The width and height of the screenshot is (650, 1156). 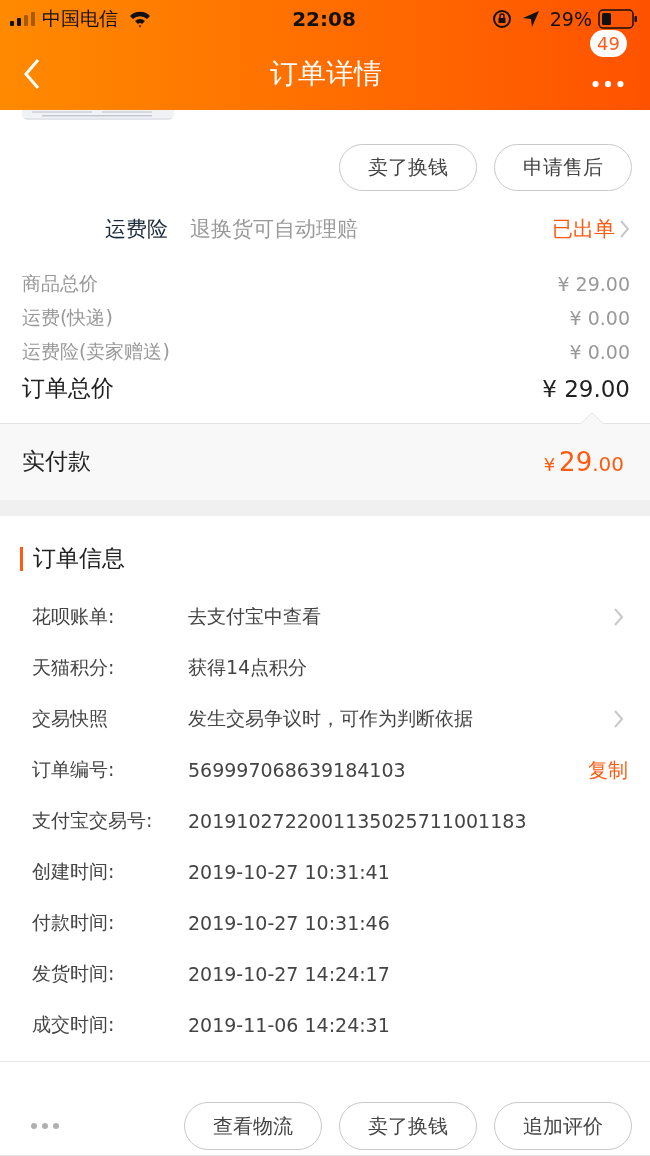 What do you see at coordinates (60, 283) in the screenshot?
I see `price-label: 商品总价` at bounding box center [60, 283].